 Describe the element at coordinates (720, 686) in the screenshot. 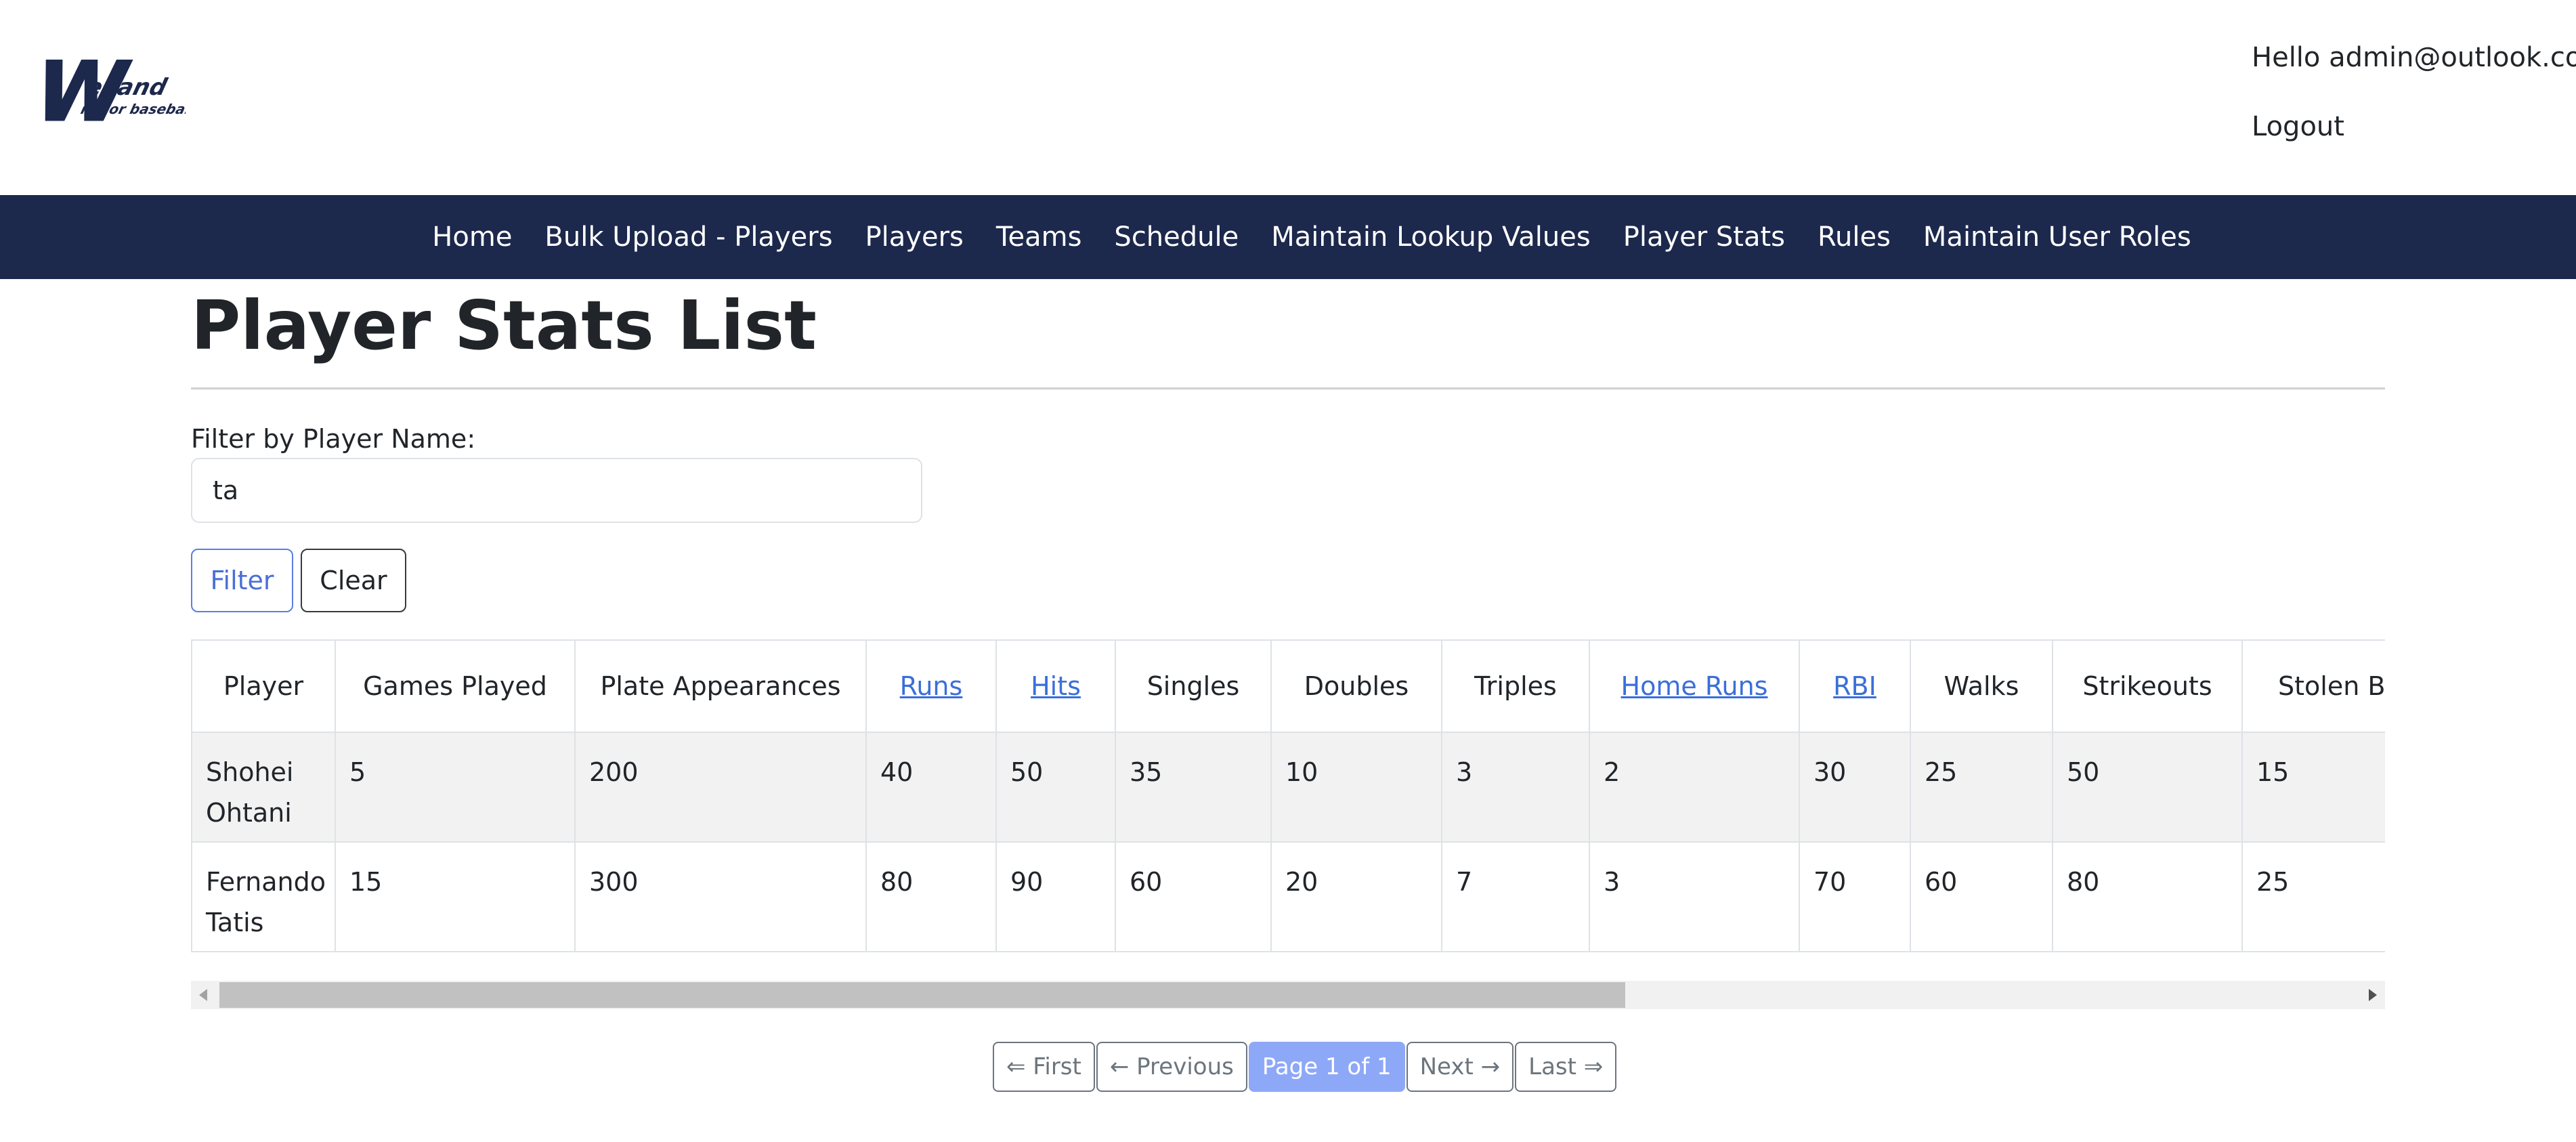

I see `column-header-plate-appearances: Plate Appearances` at that location.